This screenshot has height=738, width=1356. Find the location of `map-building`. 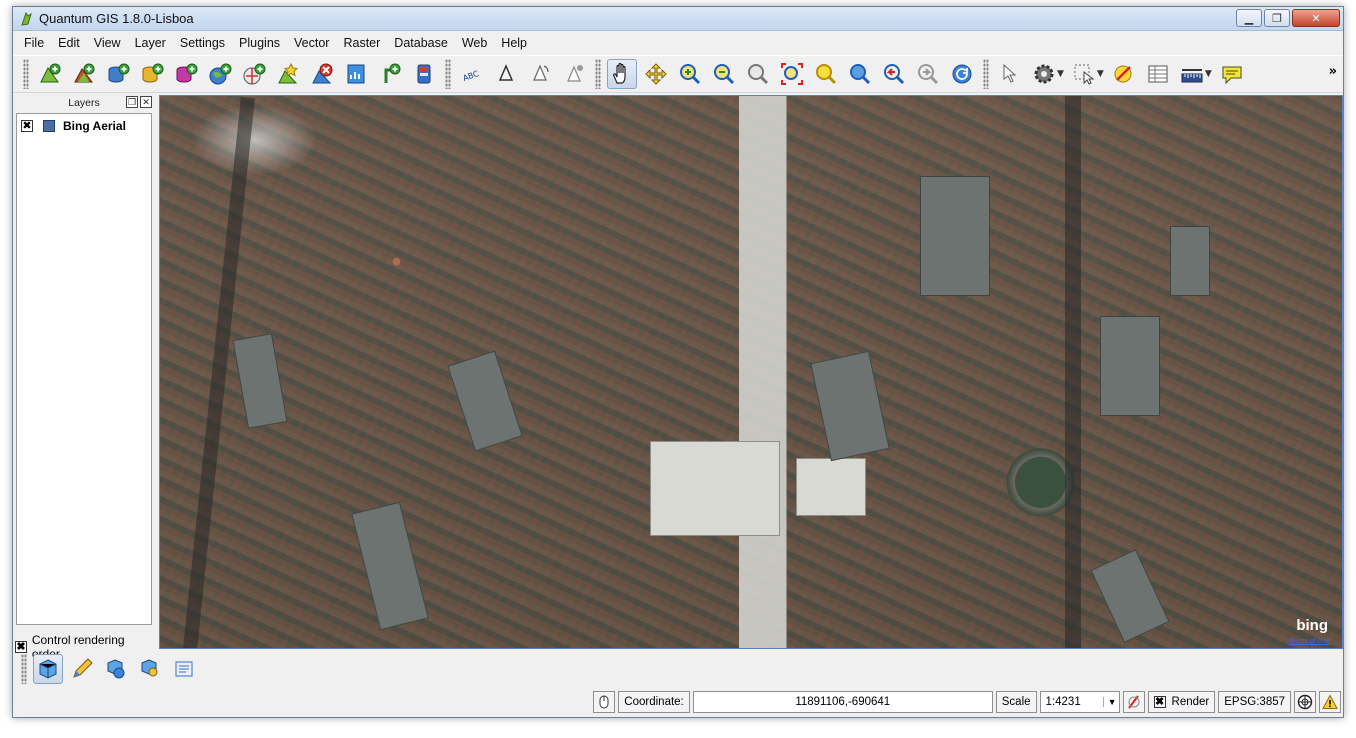

map-building is located at coordinates (1130, 366).